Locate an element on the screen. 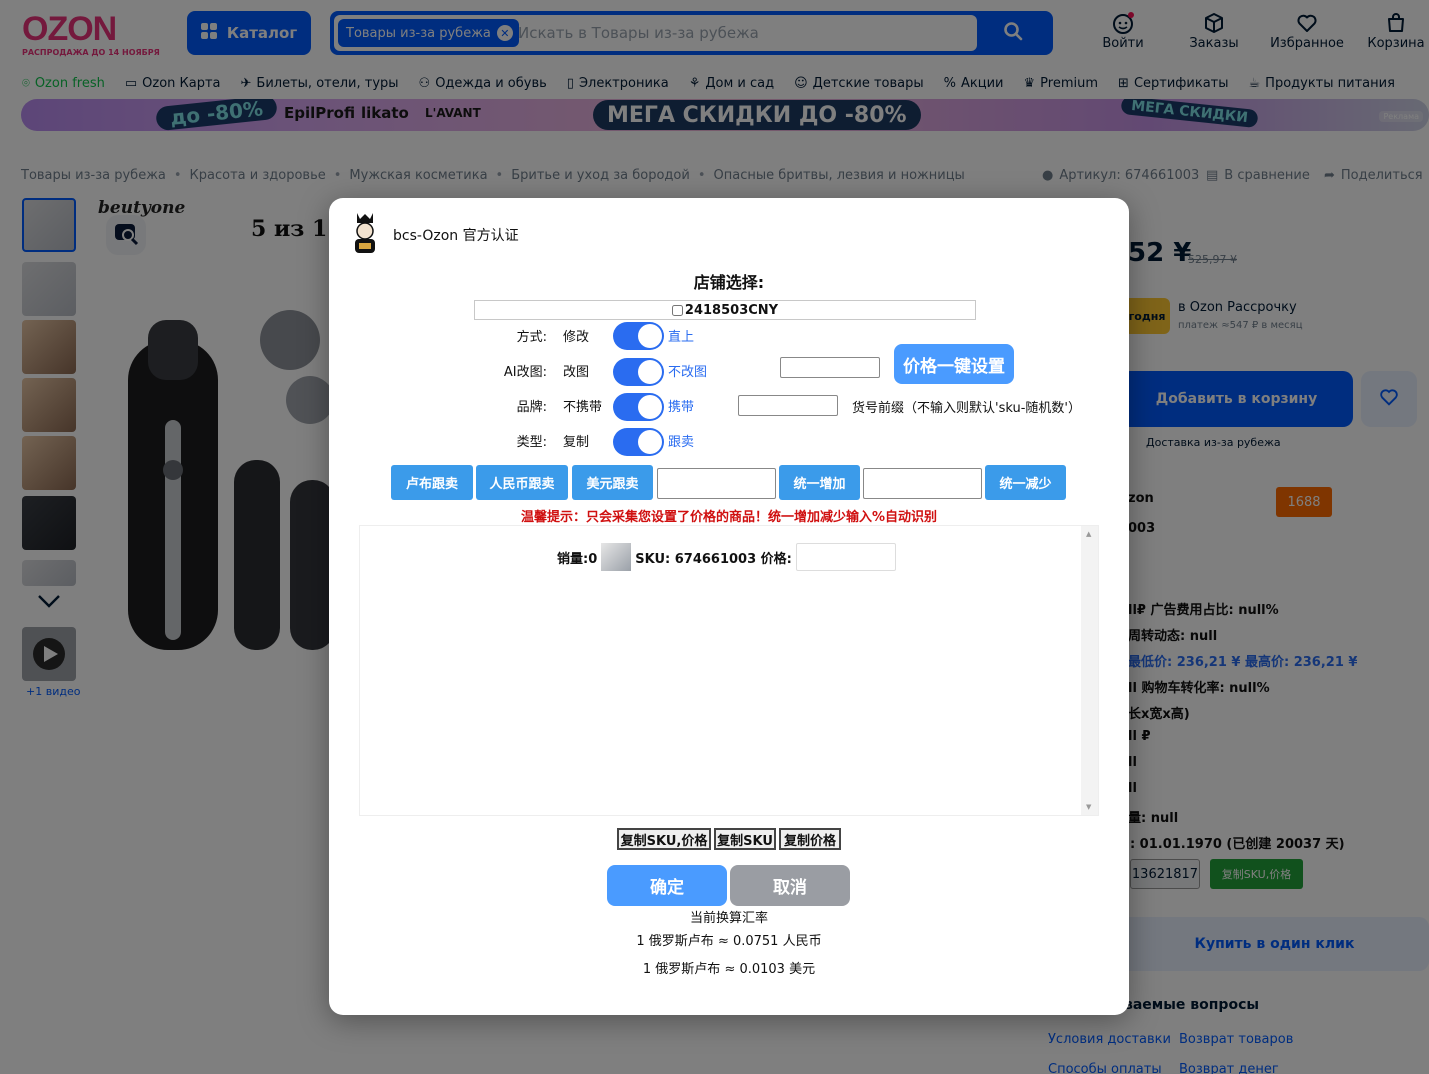 This screenshot has width=1429, height=1074. shop-option-label: 2418503CNY is located at coordinates (731, 310).